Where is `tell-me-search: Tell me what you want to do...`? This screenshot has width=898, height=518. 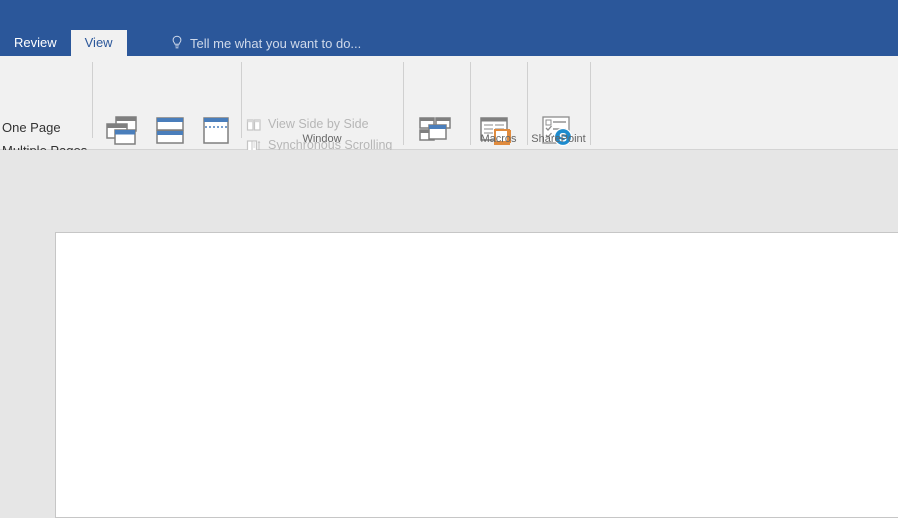
tell-me-search: Tell me what you want to do... is located at coordinates (265, 43).